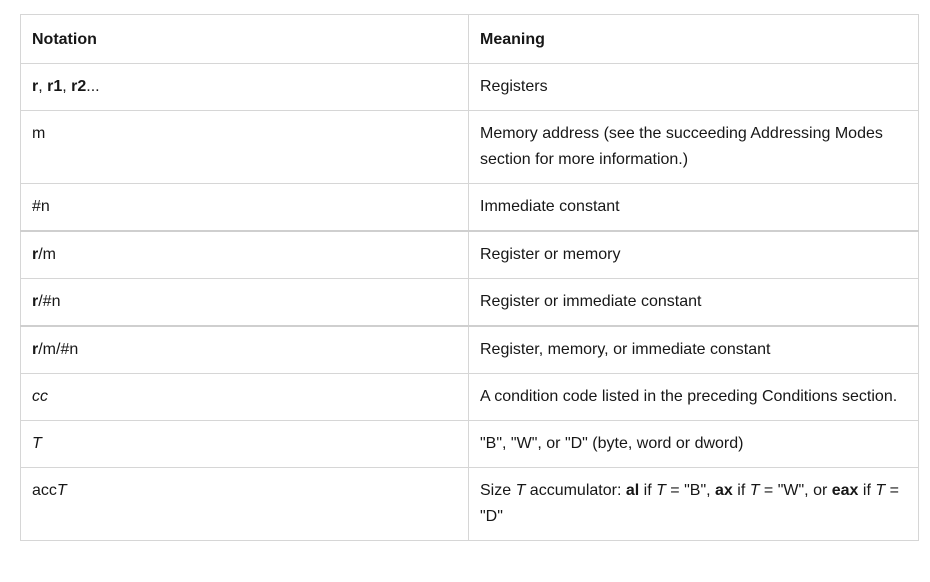  What do you see at coordinates (514, 86) in the screenshot?
I see `meaning-part: Registers` at bounding box center [514, 86].